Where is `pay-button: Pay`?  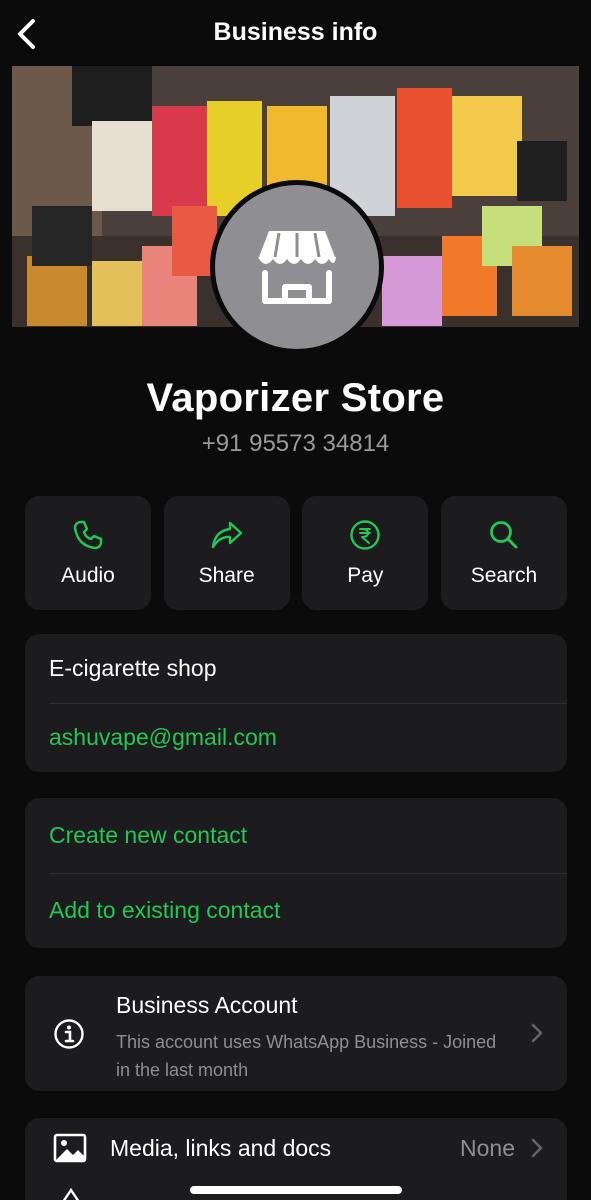
pay-button: Pay is located at coordinates (365, 553).